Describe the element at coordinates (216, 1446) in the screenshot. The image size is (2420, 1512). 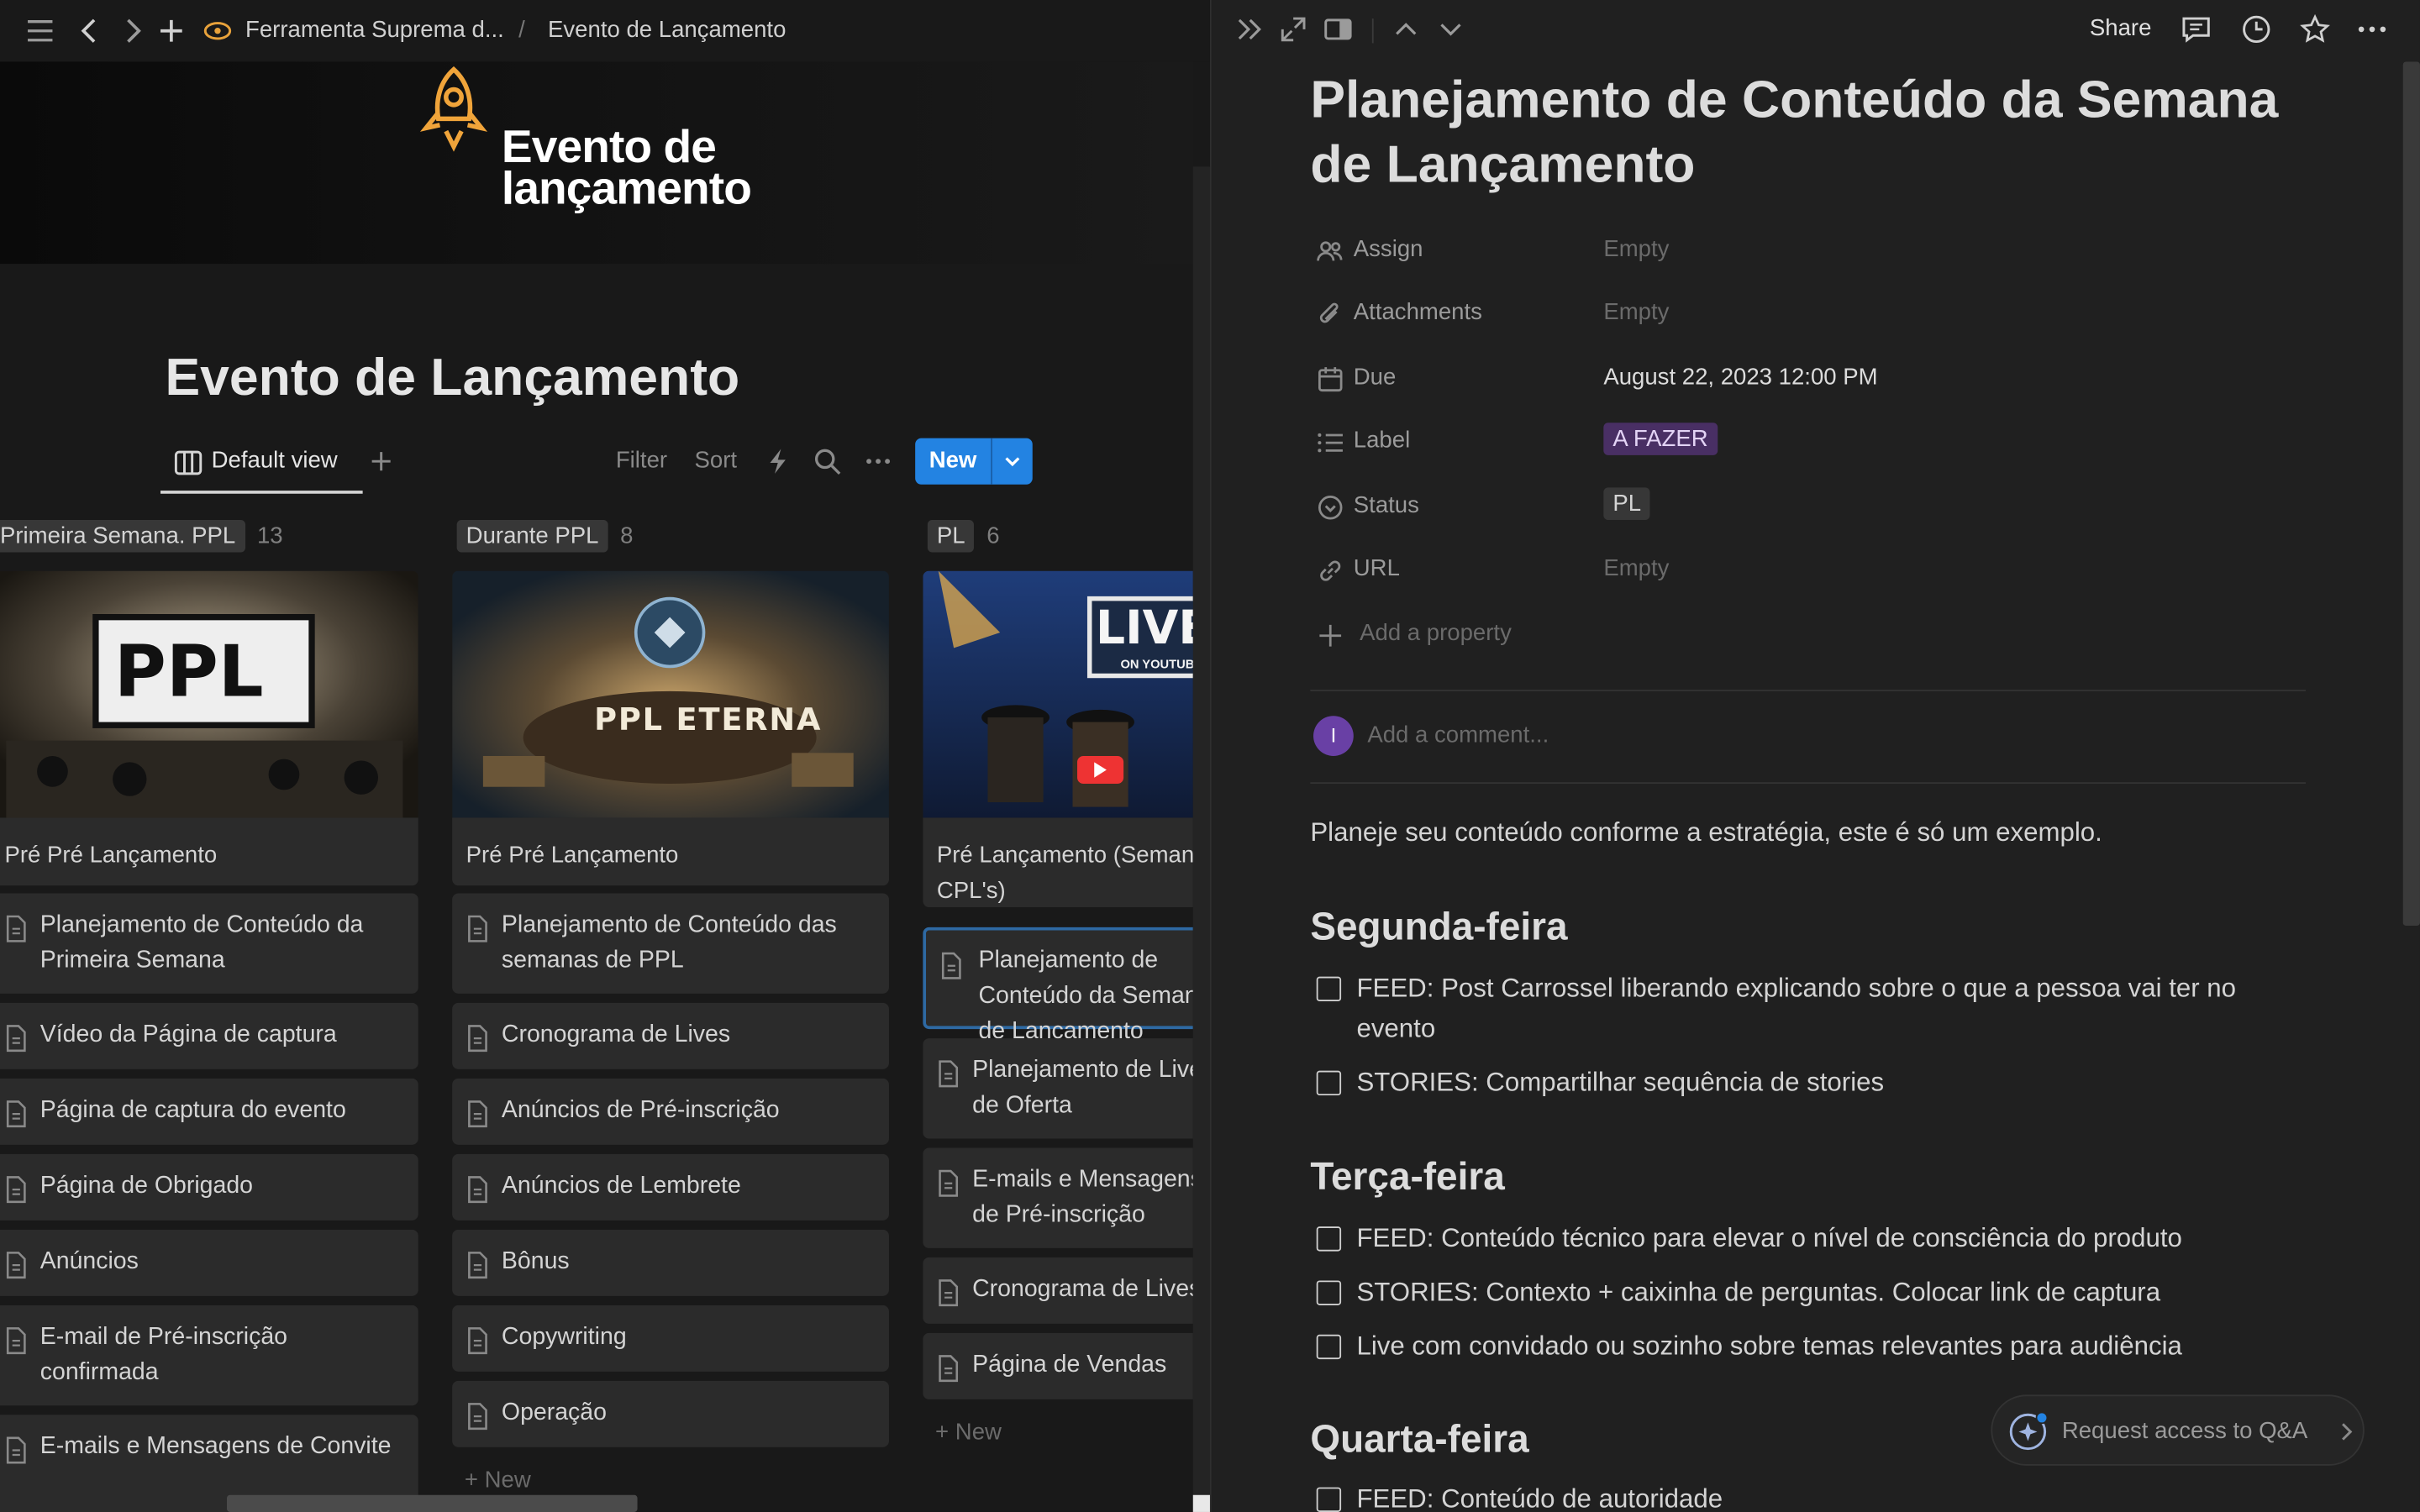
I see `item-label: E-mails e Mensagens de Convite` at that location.